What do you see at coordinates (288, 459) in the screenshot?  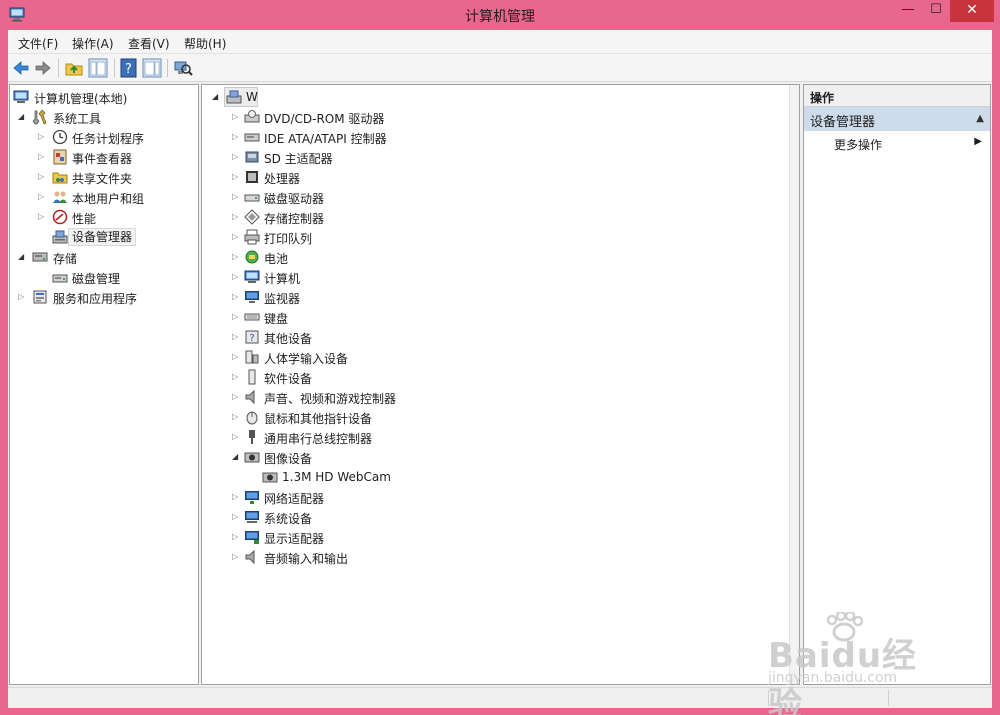 I see `device-category-label: 图像设备` at bounding box center [288, 459].